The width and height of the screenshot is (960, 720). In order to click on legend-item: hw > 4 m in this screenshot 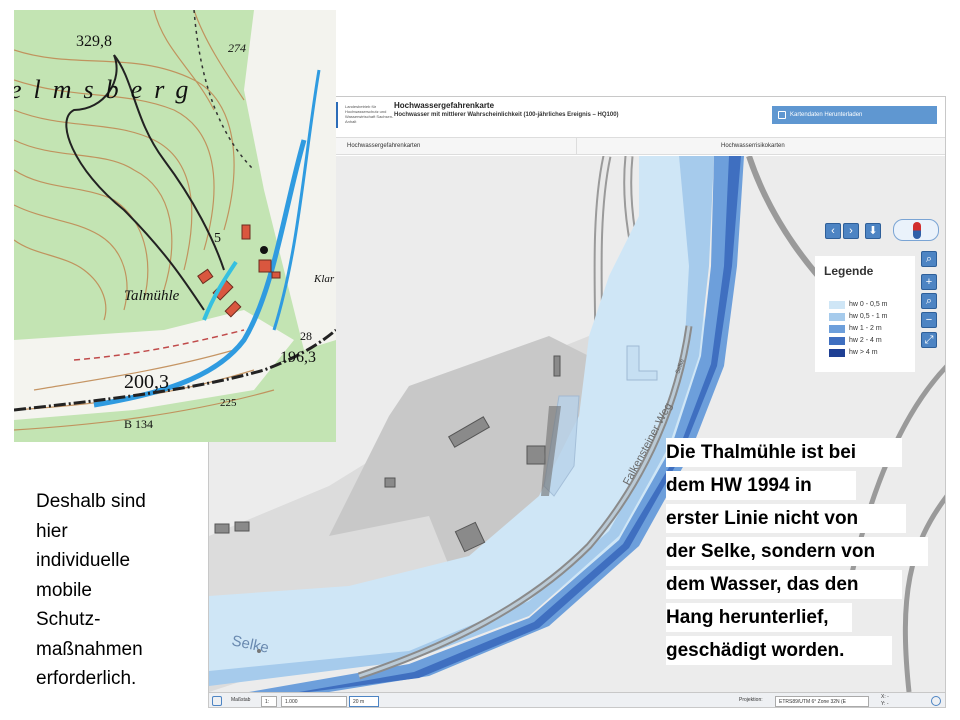, I will do `click(872, 353)`.